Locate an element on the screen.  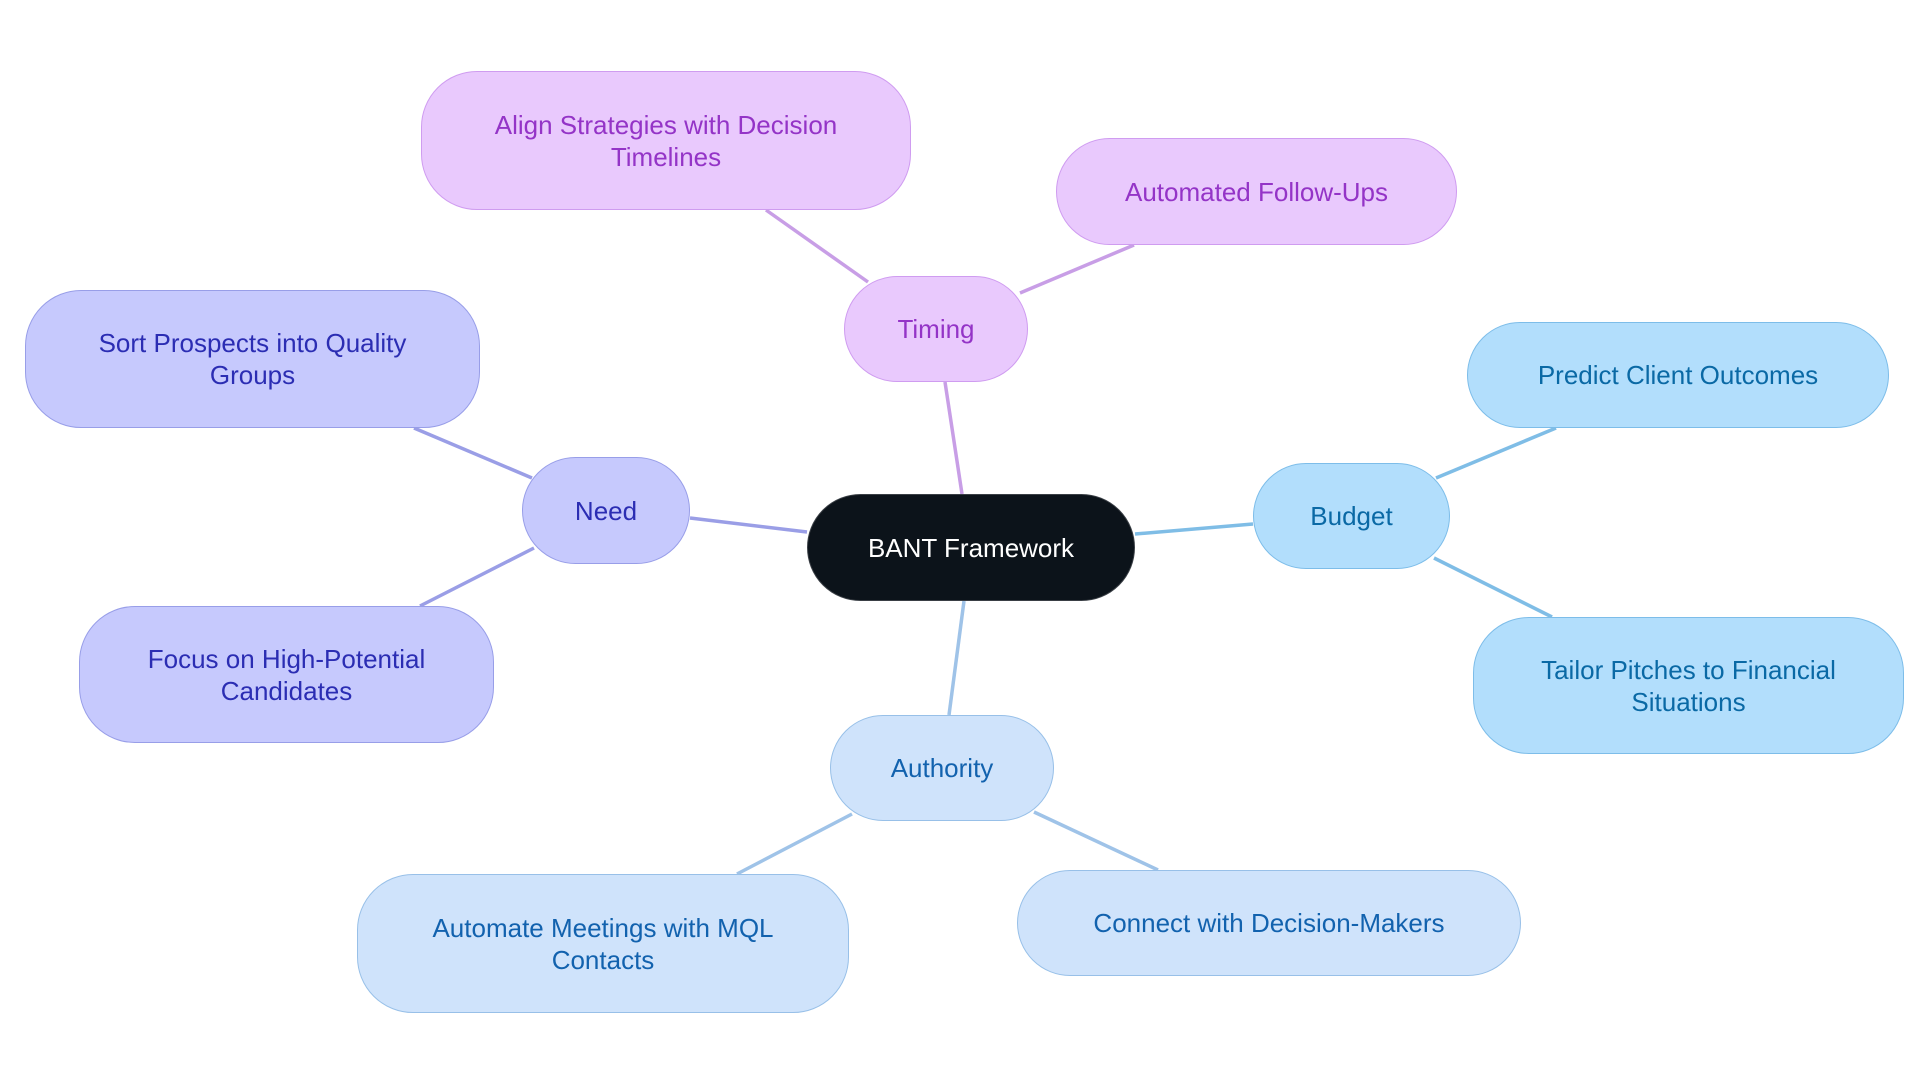
tailor-pitches-label: Tailor Pitches to Financial Situations is located at coordinates (1688, 685).